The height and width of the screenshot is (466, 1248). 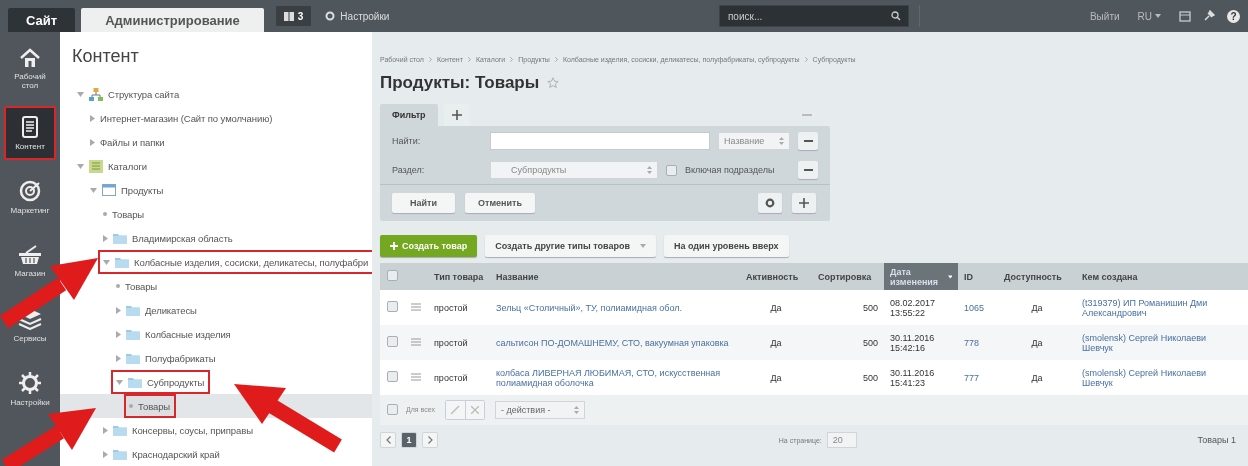 I want to click on folder-icon, so click(x=133, y=310).